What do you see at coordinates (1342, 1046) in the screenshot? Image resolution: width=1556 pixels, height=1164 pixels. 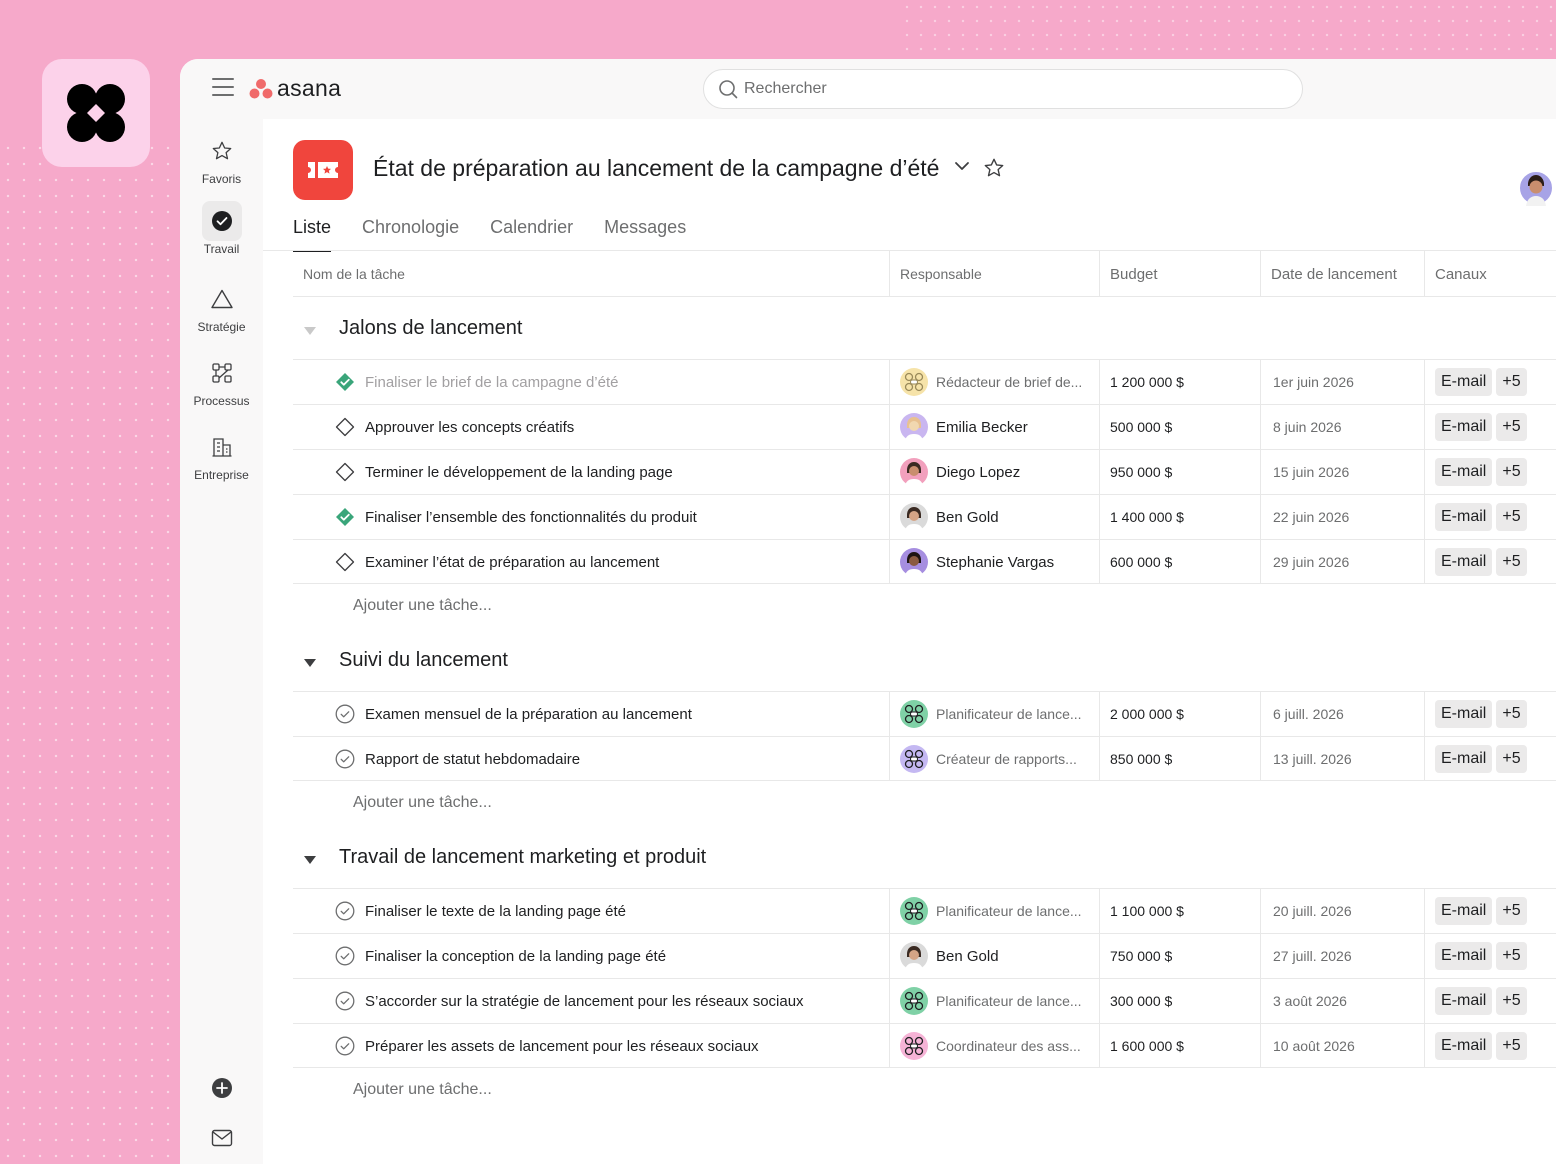 I see `launch-date-cell: 10 août 2026` at bounding box center [1342, 1046].